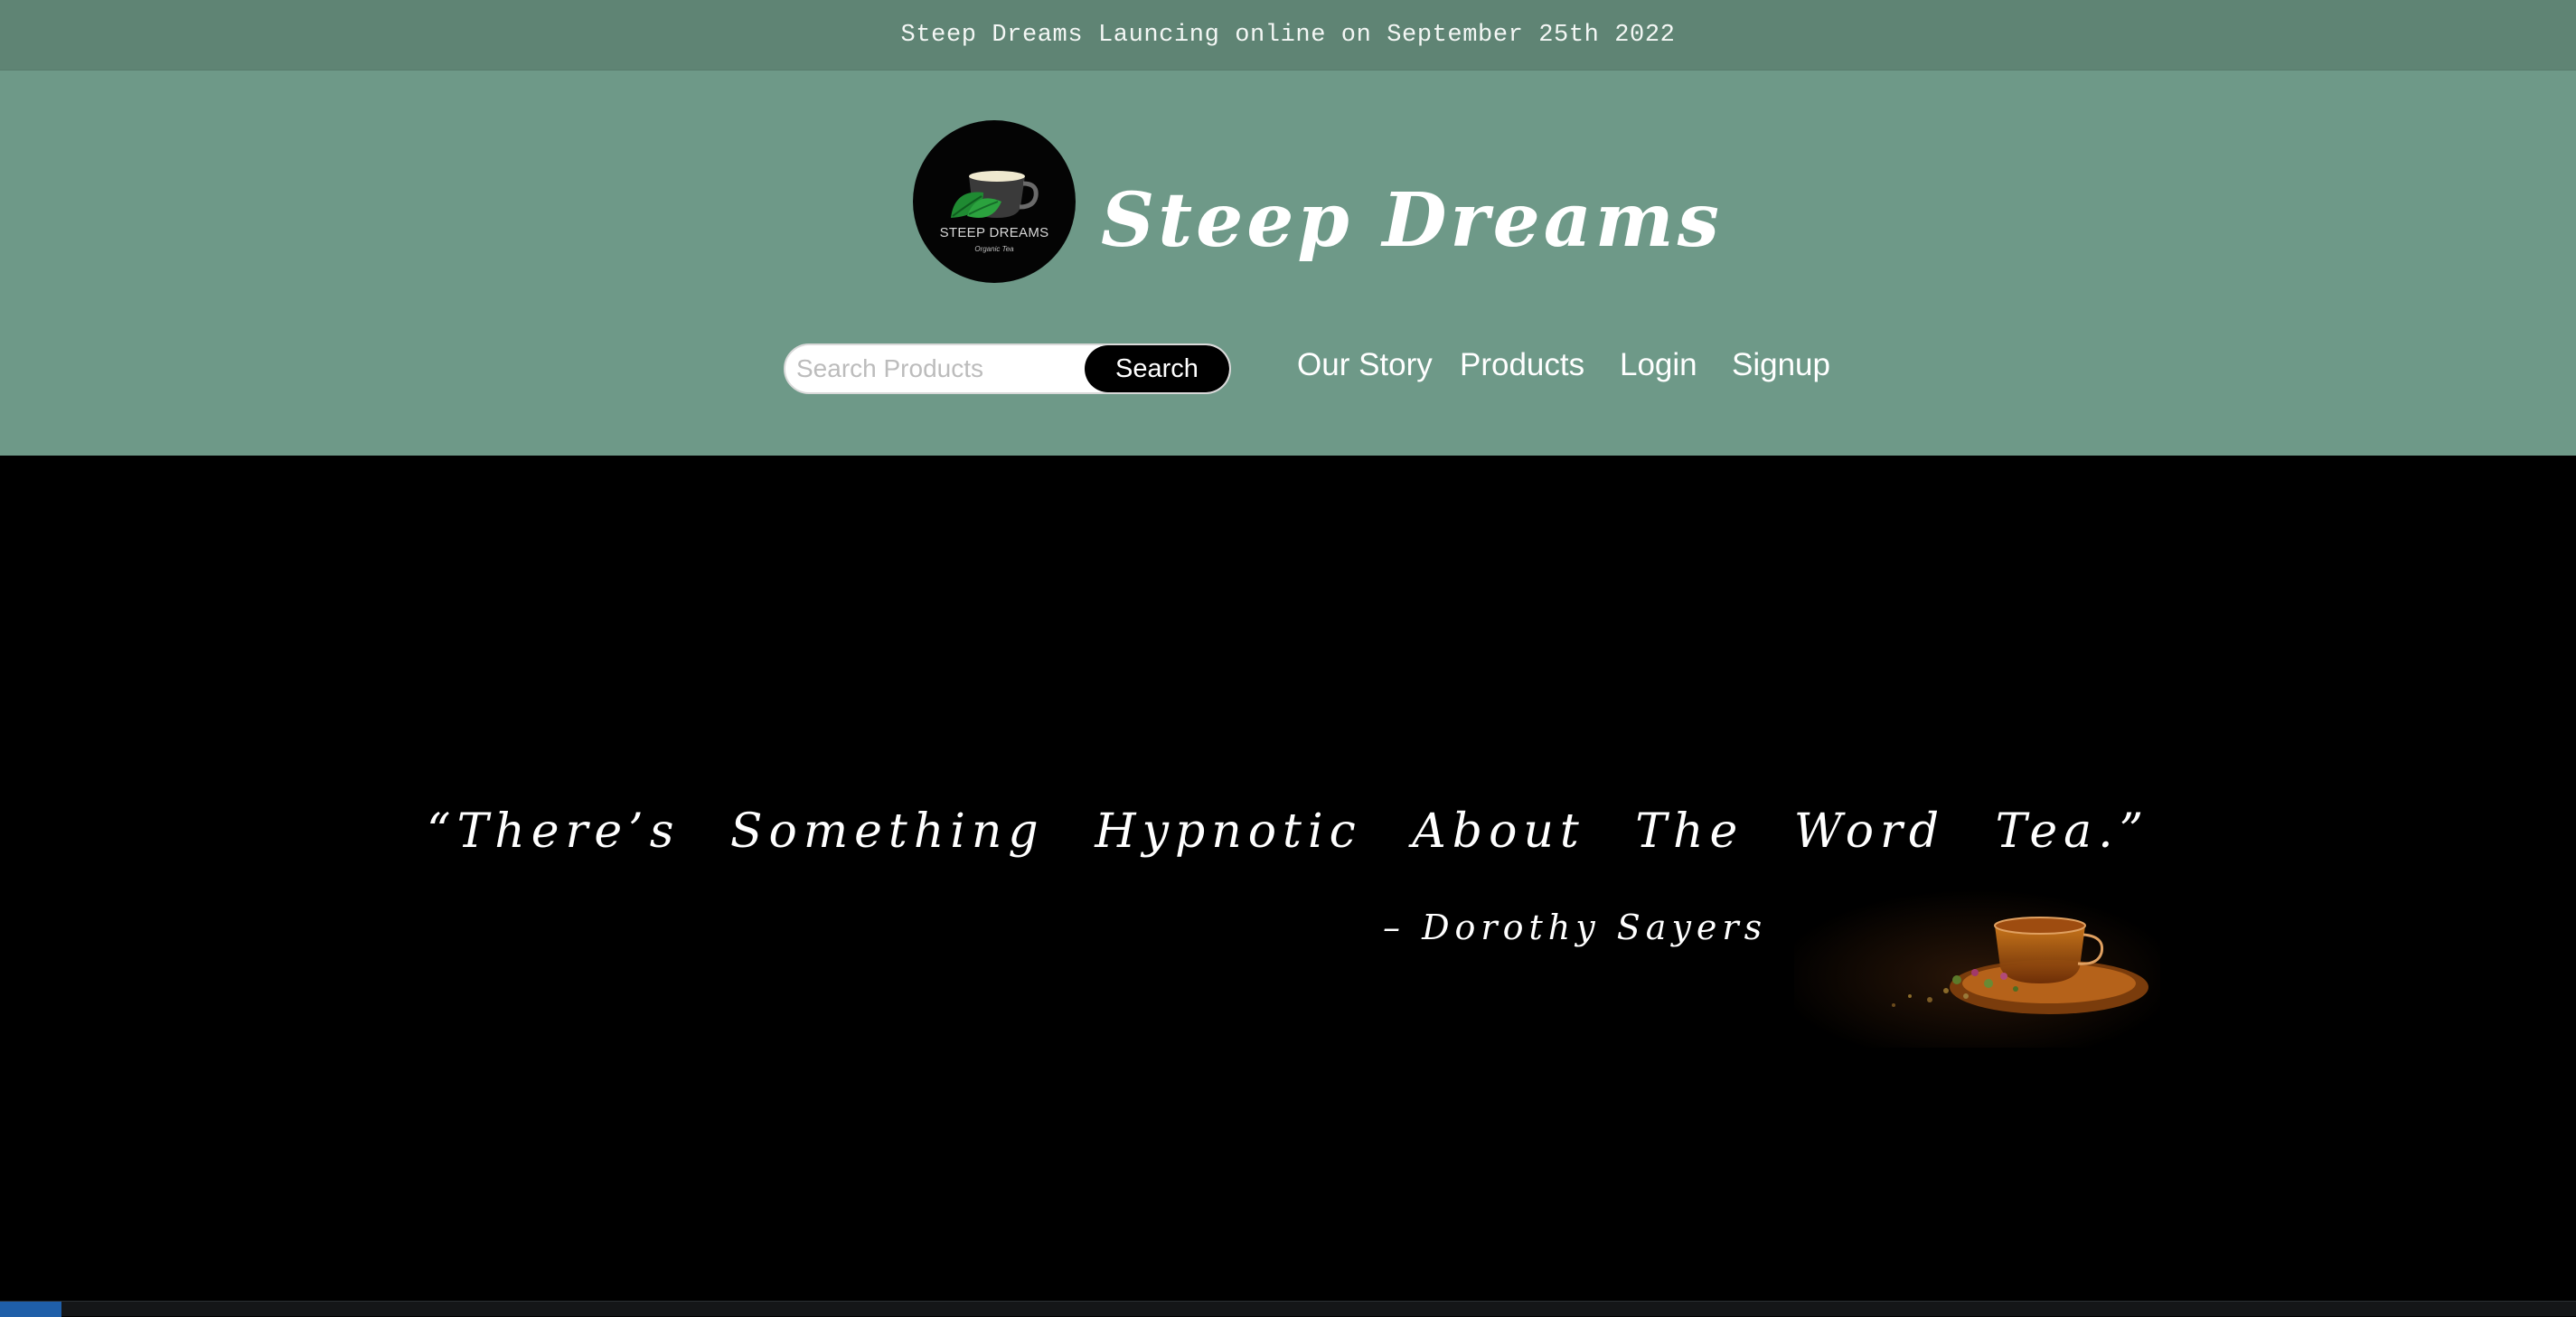  I want to click on search-form: Search, so click(1007, 368).